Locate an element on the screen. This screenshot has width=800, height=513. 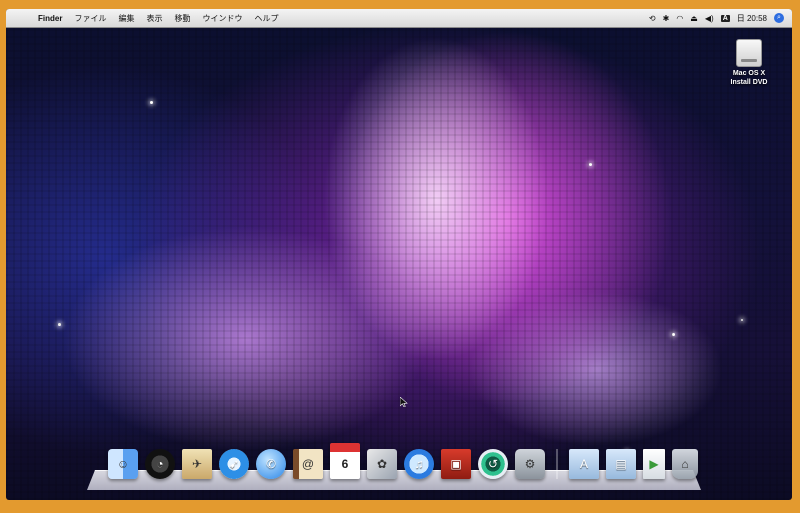
dashboard-icon: ◔ is located at coordinates (160, 464).